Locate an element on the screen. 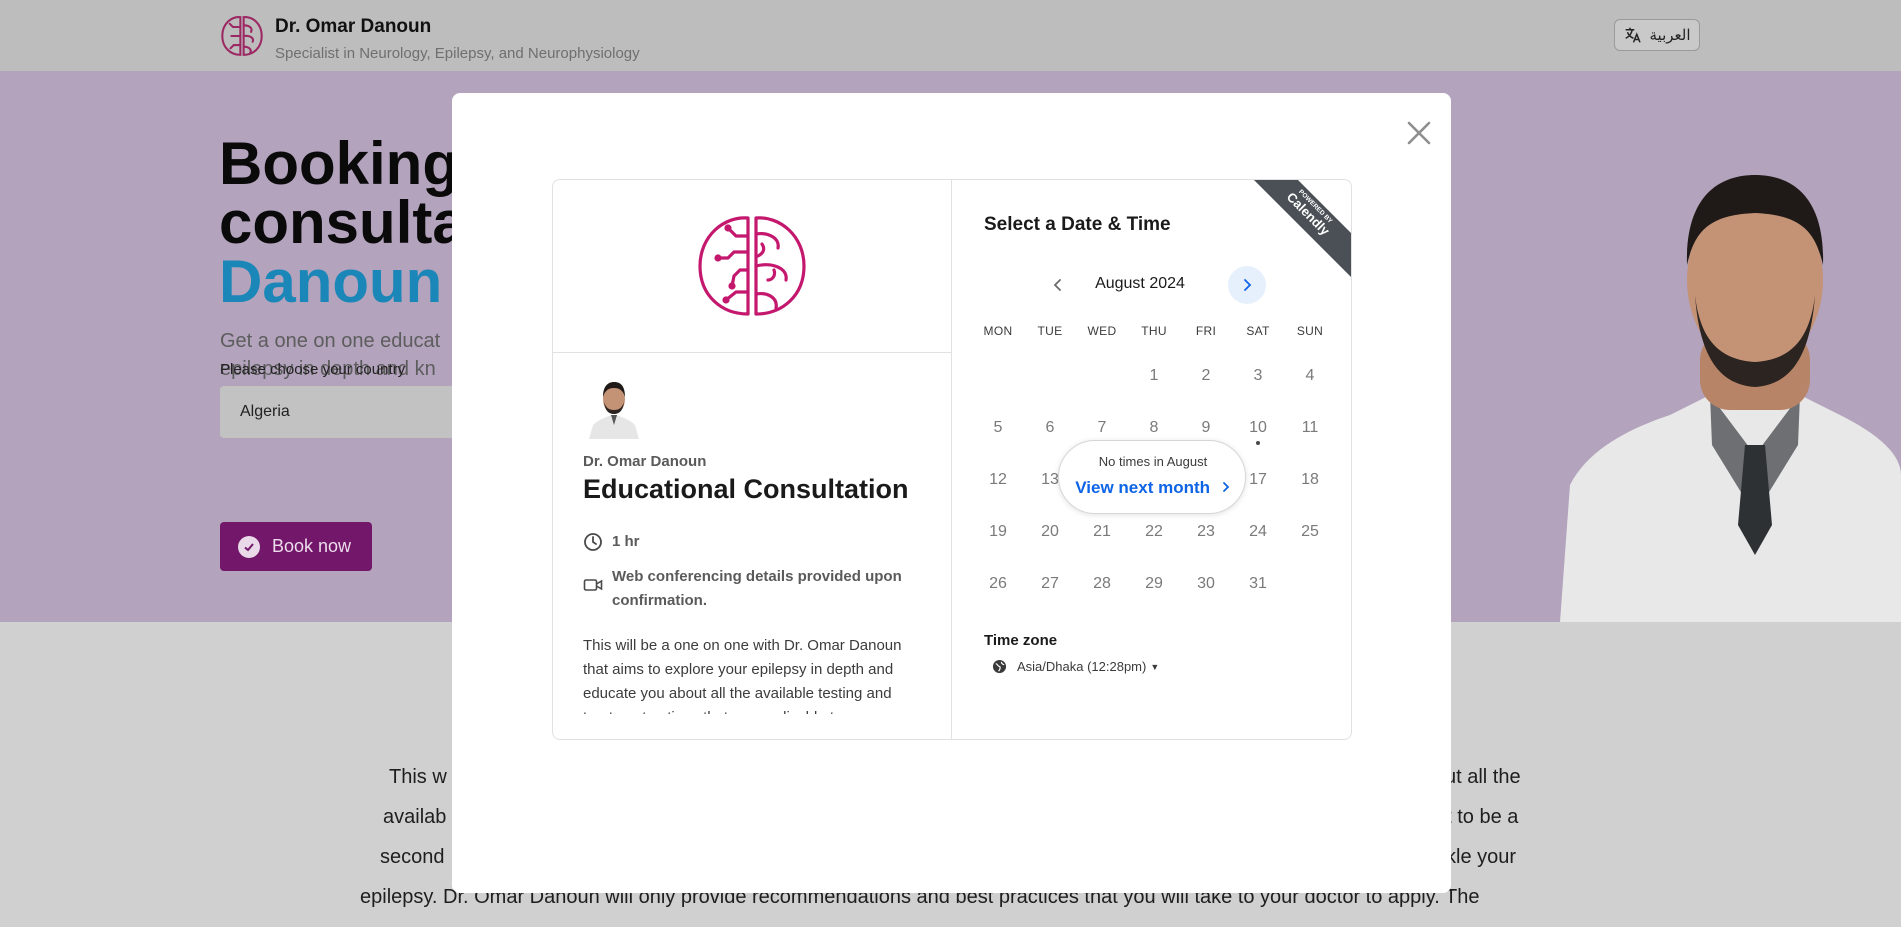 Image resolution: width=1901 pixels, height=927 pixels. current-month: August 2024 is located at coordinates (1151, 284).